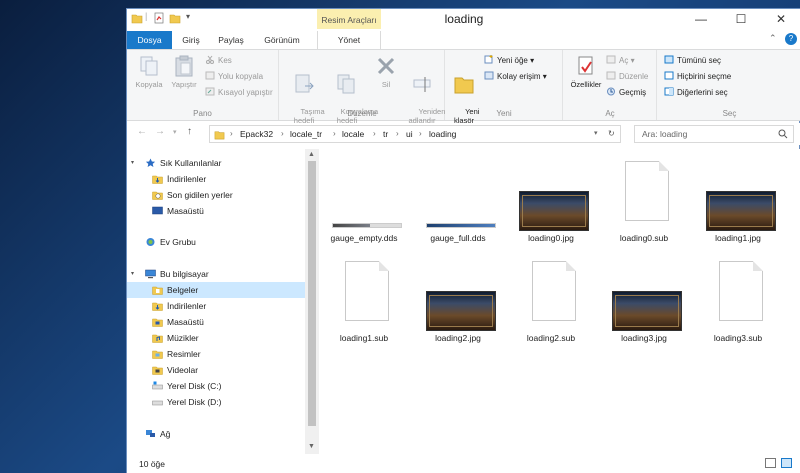 The height and width of the screenshot is (473, 800). Describe the element at coordinates (701, 20) in the screenshot. I see `minimize-button: —` at that location.